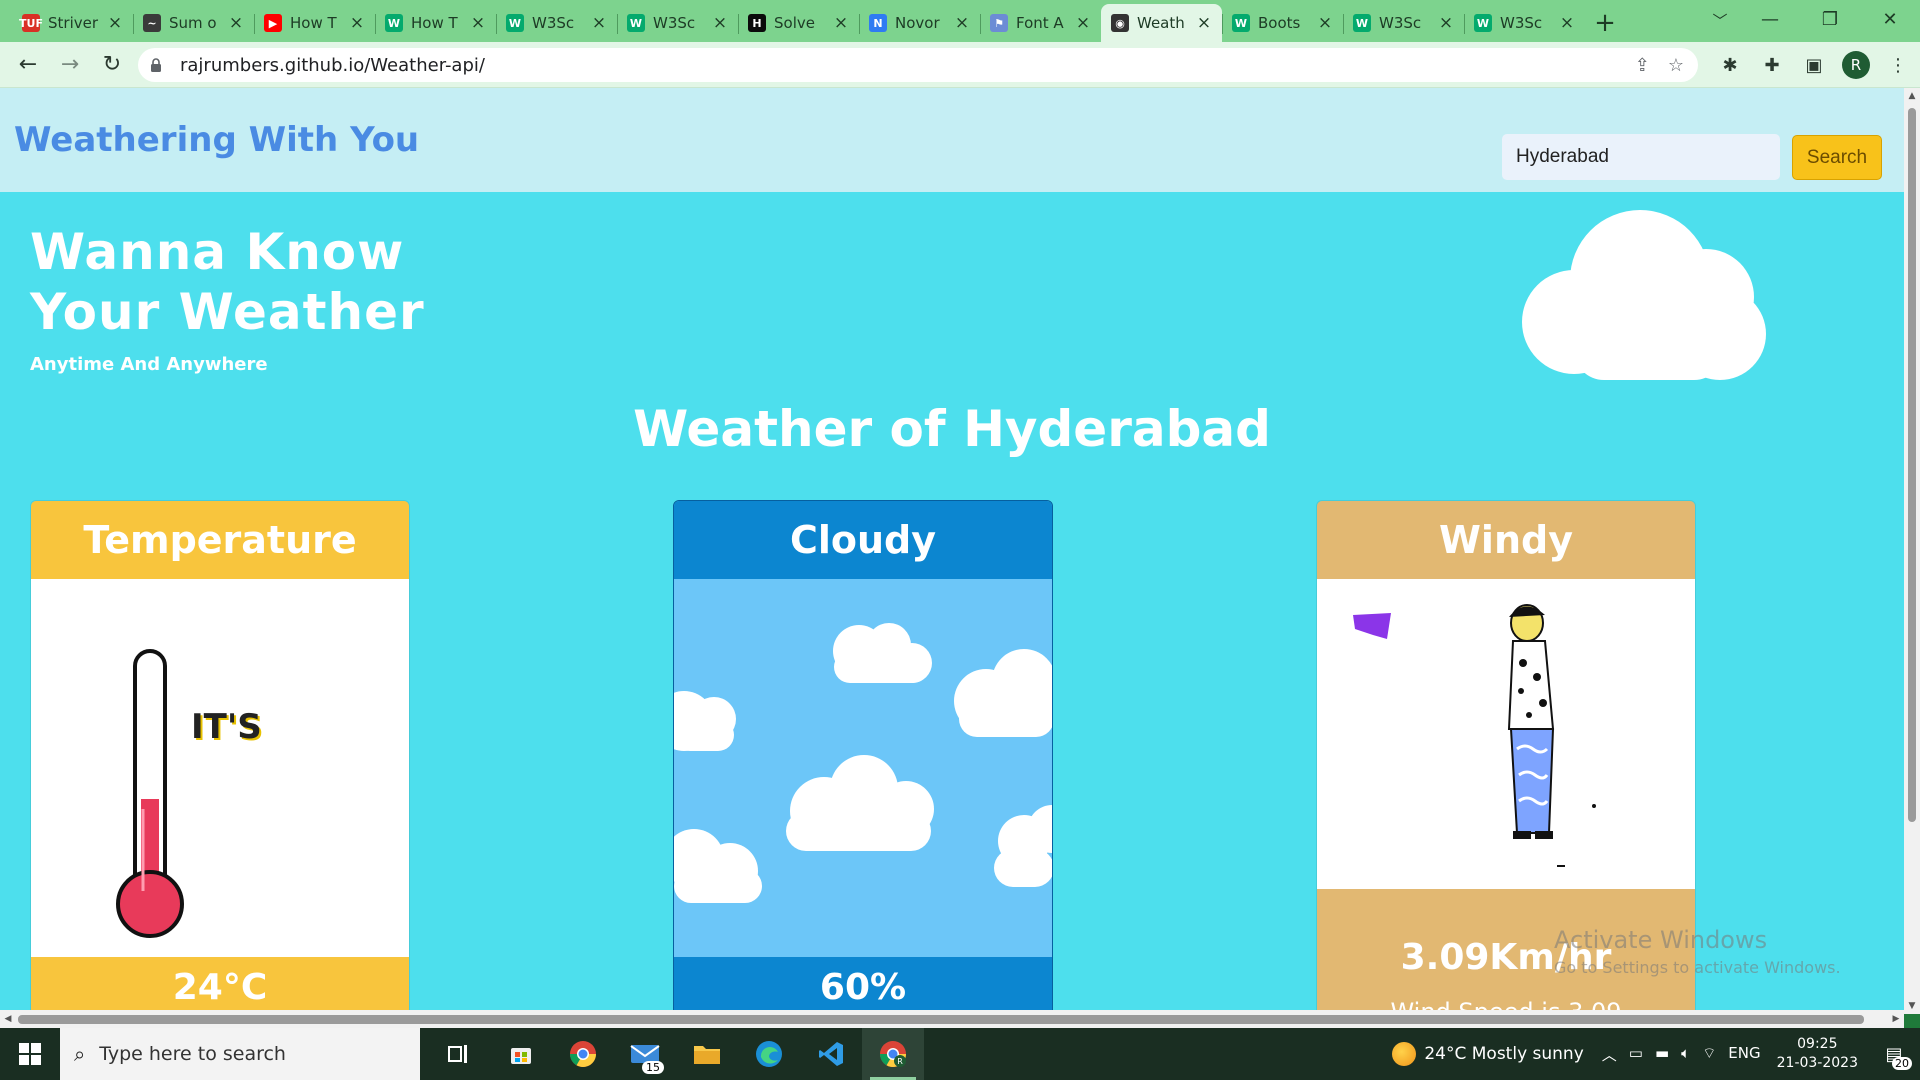 This screenshot has width=1920, height=1080. What do you see at coordinates (216, 140) in the screenshot?
I see `site-brand: Weathering With You` at bounding box center [216, 140].